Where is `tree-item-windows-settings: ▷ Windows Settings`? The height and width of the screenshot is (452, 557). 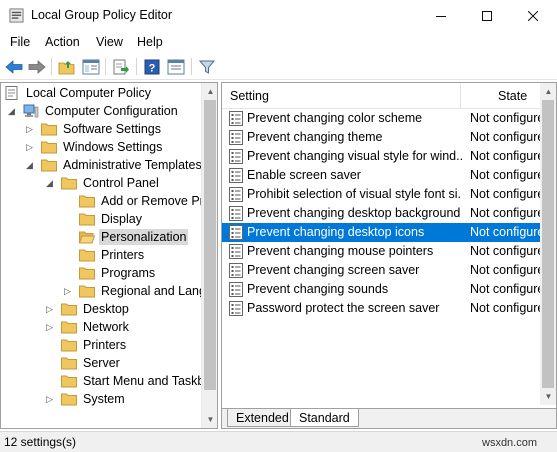
tree-item-windows-settings: ▷ Windows Settings is located at coordinates (94, 147).